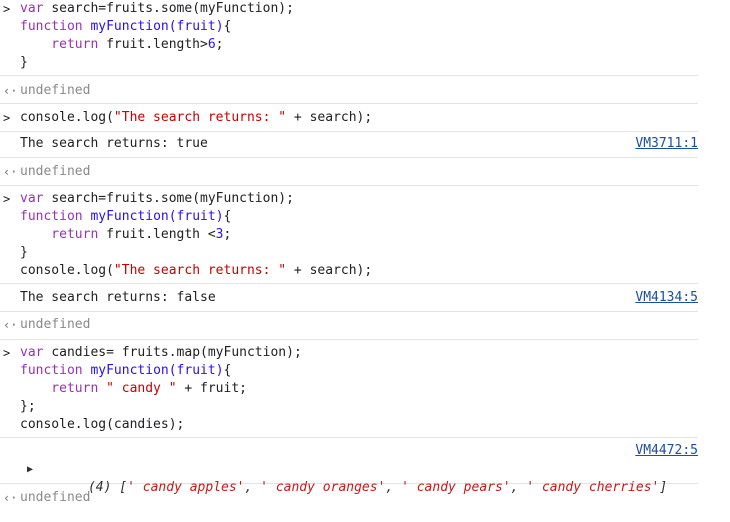 The height and width of the screenshot is (522, 730). Describe the element at coordinates (666, 451) in the screenshot. I see `source-link: VM4472:5` at that location.